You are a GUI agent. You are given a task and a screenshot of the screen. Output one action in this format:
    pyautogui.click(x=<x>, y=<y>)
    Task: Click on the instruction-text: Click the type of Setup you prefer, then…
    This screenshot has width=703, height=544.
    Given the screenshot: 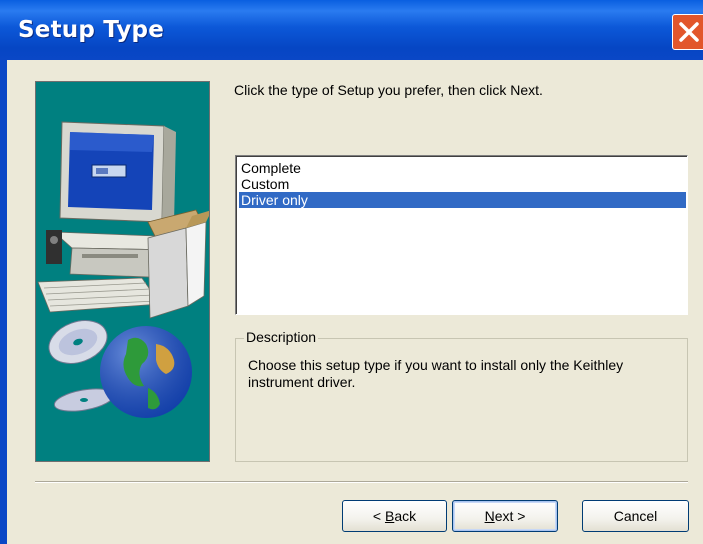 What is the action you would take?
    pyautogui.click(x=388, y=90)
    